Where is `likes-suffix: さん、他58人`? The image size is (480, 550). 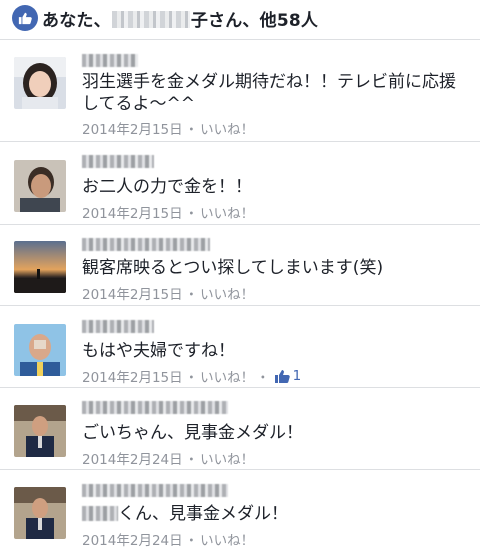 likes-suffix: さん、他58人 is located at coordinates (263, 21).